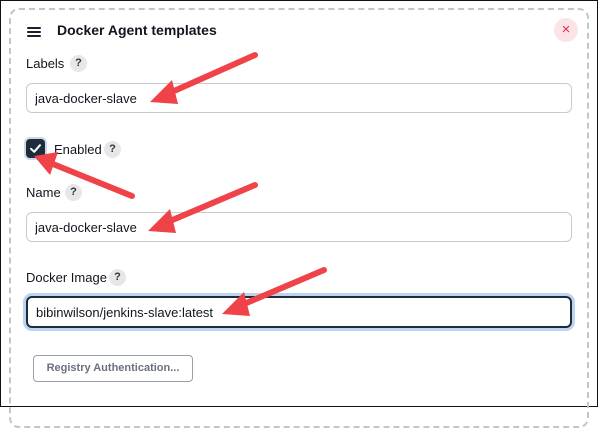 The image size is (600, 428). I want to click on labels-input, so click(299, 98).